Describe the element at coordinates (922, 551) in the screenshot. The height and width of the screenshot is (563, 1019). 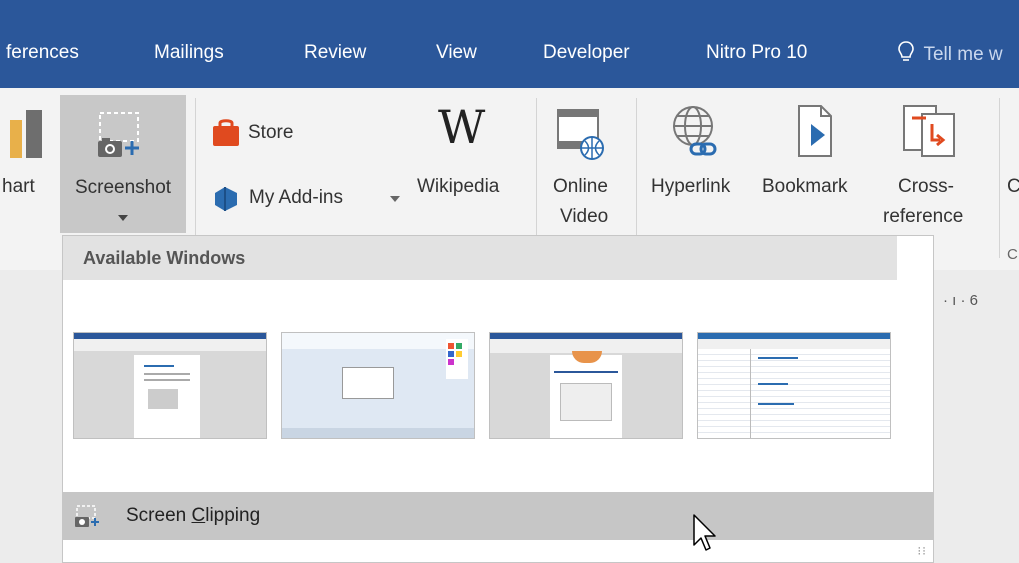
I see `resize-grip-icon: ⁝⁝` at that location.